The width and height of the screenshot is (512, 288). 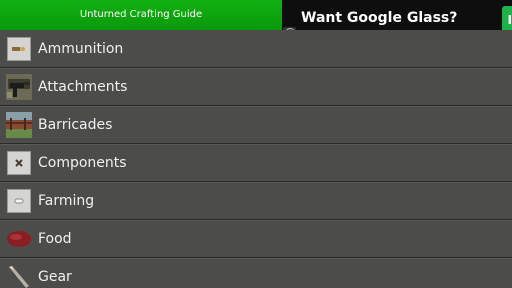 I want to click on app-title: Unturned Crafting Guide, so click(x=141, y=14).